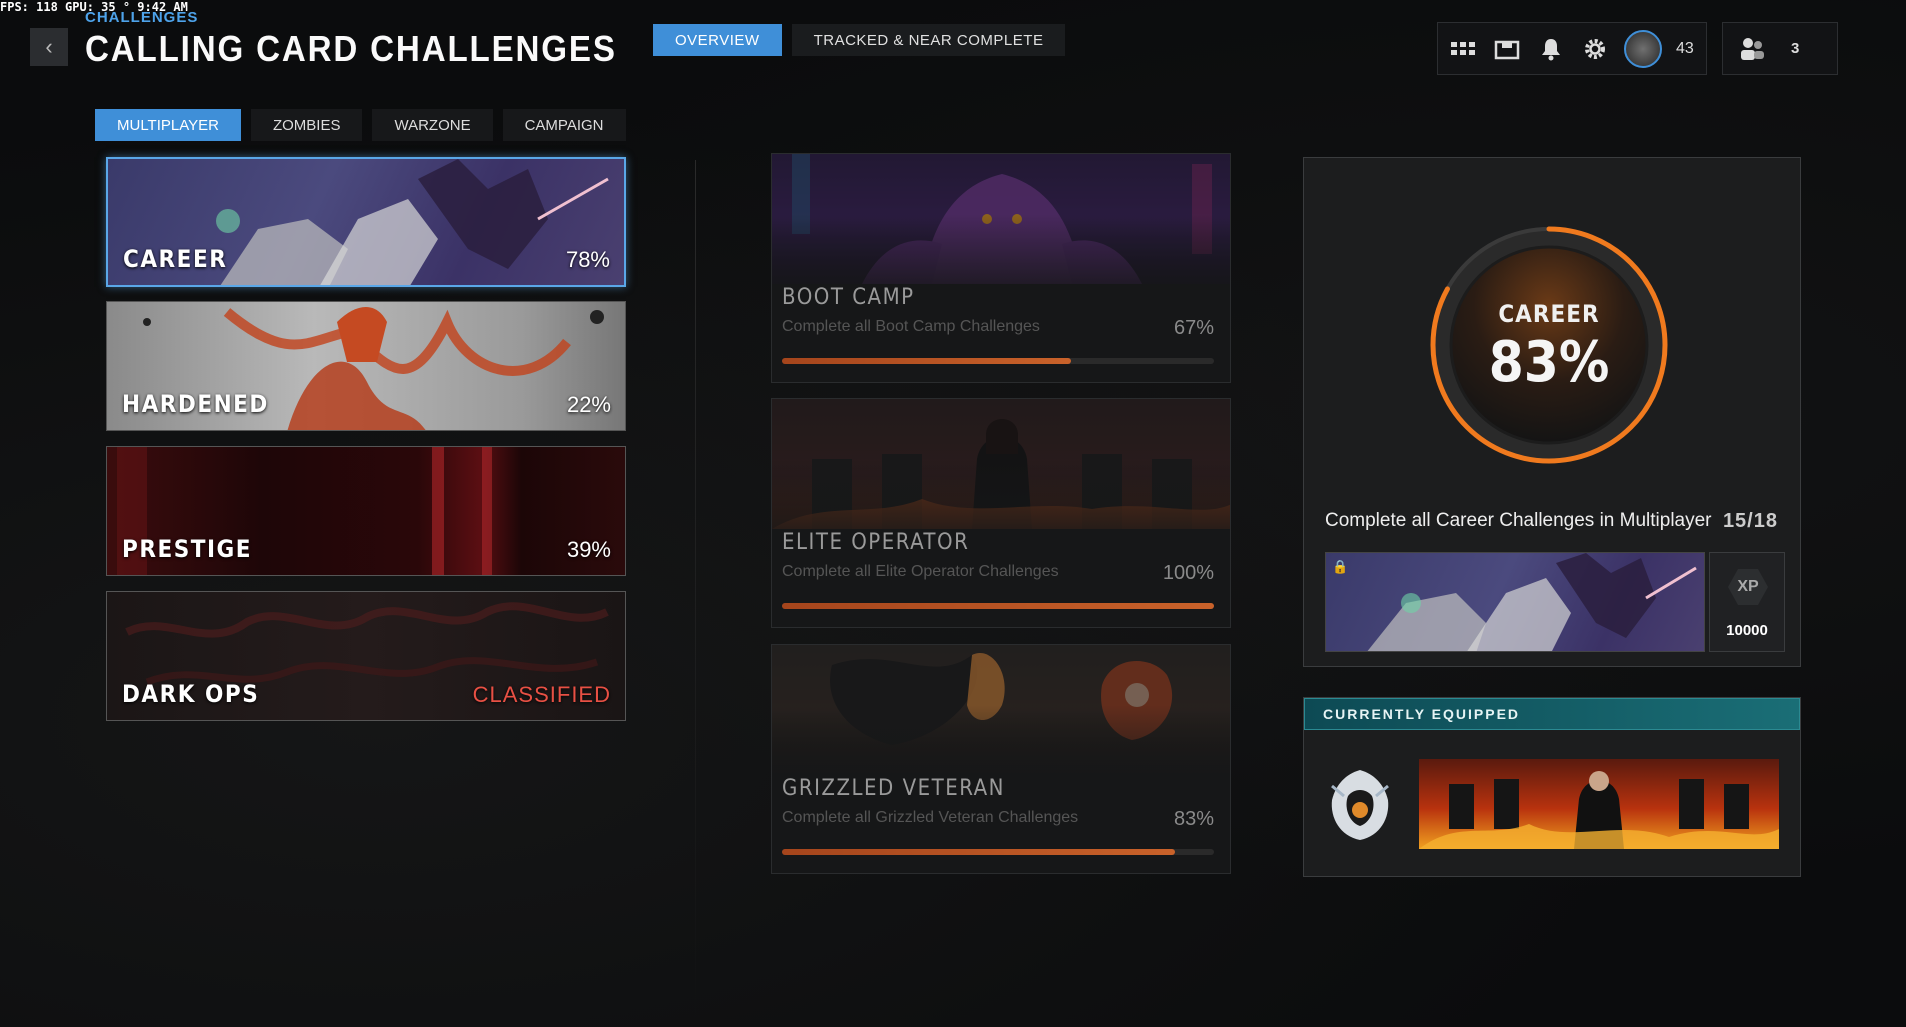  I want to click on grid-icon, so click(1463, 49).